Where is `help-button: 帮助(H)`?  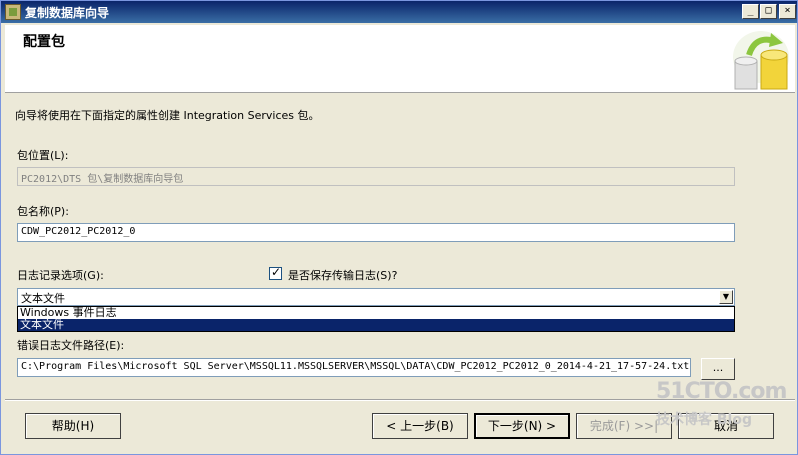 help-button: 帮助(H) is located at coordinates (73, 426).